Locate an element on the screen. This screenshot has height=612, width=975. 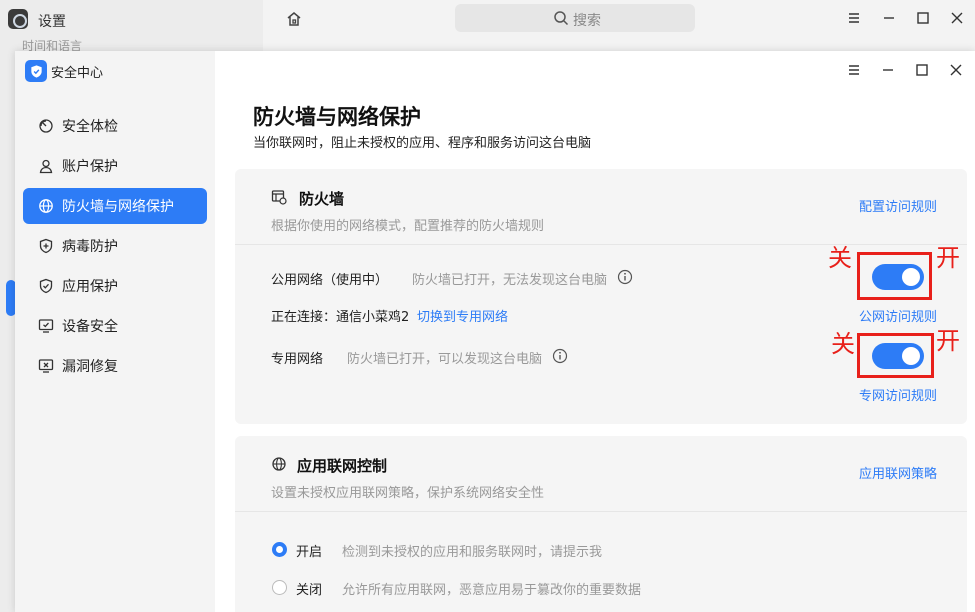
search-icon is located at coordinates (561, 18).